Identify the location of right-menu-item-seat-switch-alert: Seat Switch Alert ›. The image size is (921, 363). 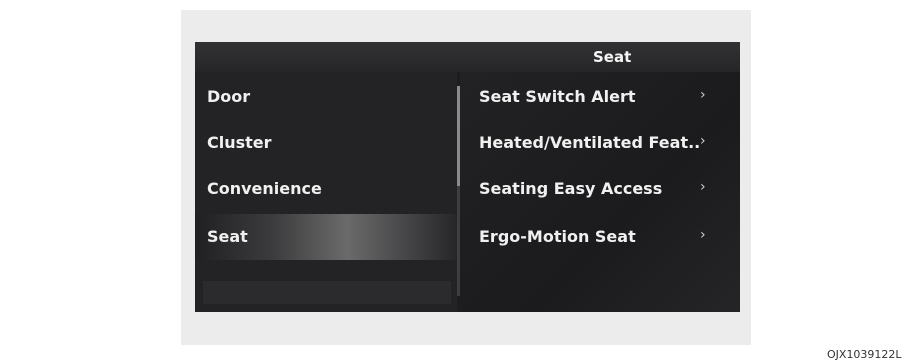
(600, 97).